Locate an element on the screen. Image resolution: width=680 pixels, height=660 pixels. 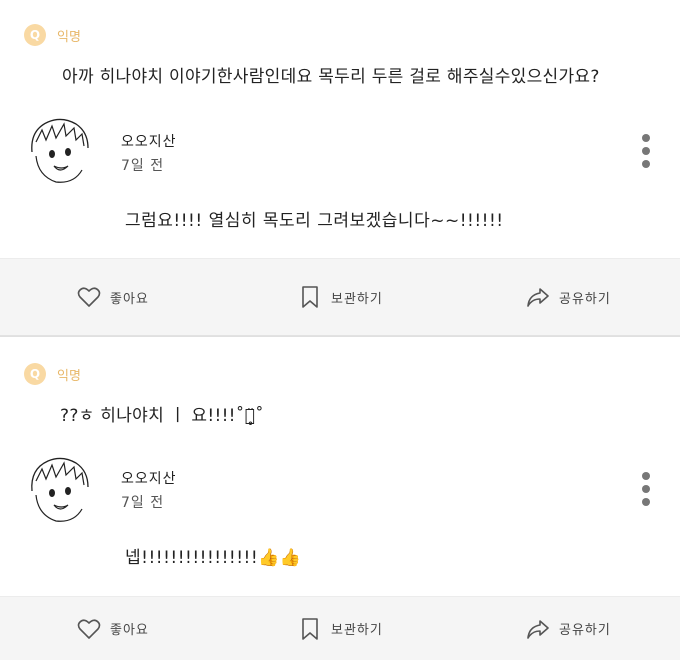
question-text: ??ㅎ 히나야치 ㅣ 요!!!!˚ㅎ̥̈˚ is located at coordinates (162, 416).